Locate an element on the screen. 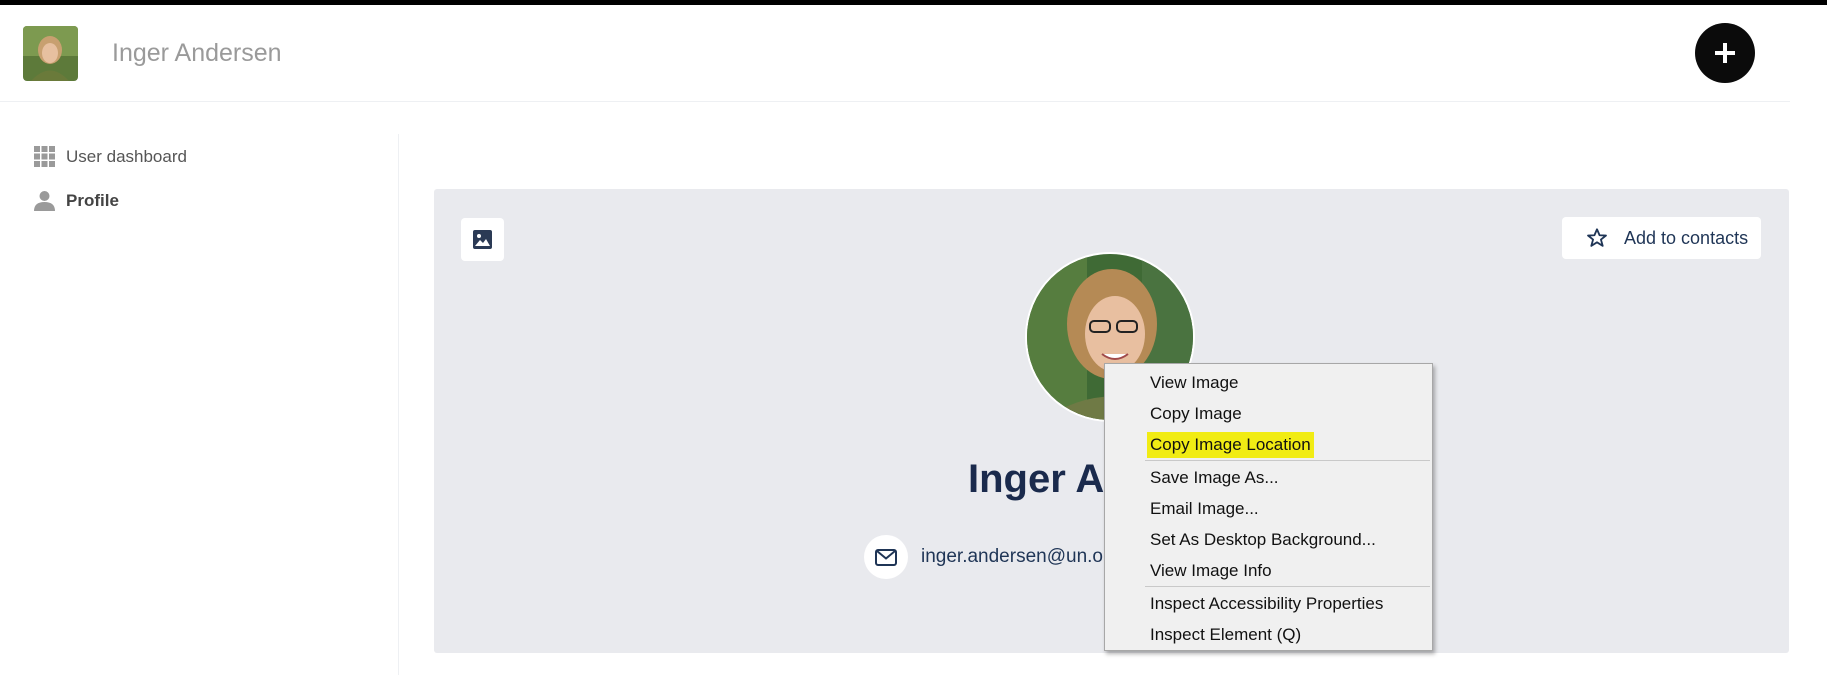  sidebar-item-profile: Profile is located at coordinates (76, 200).